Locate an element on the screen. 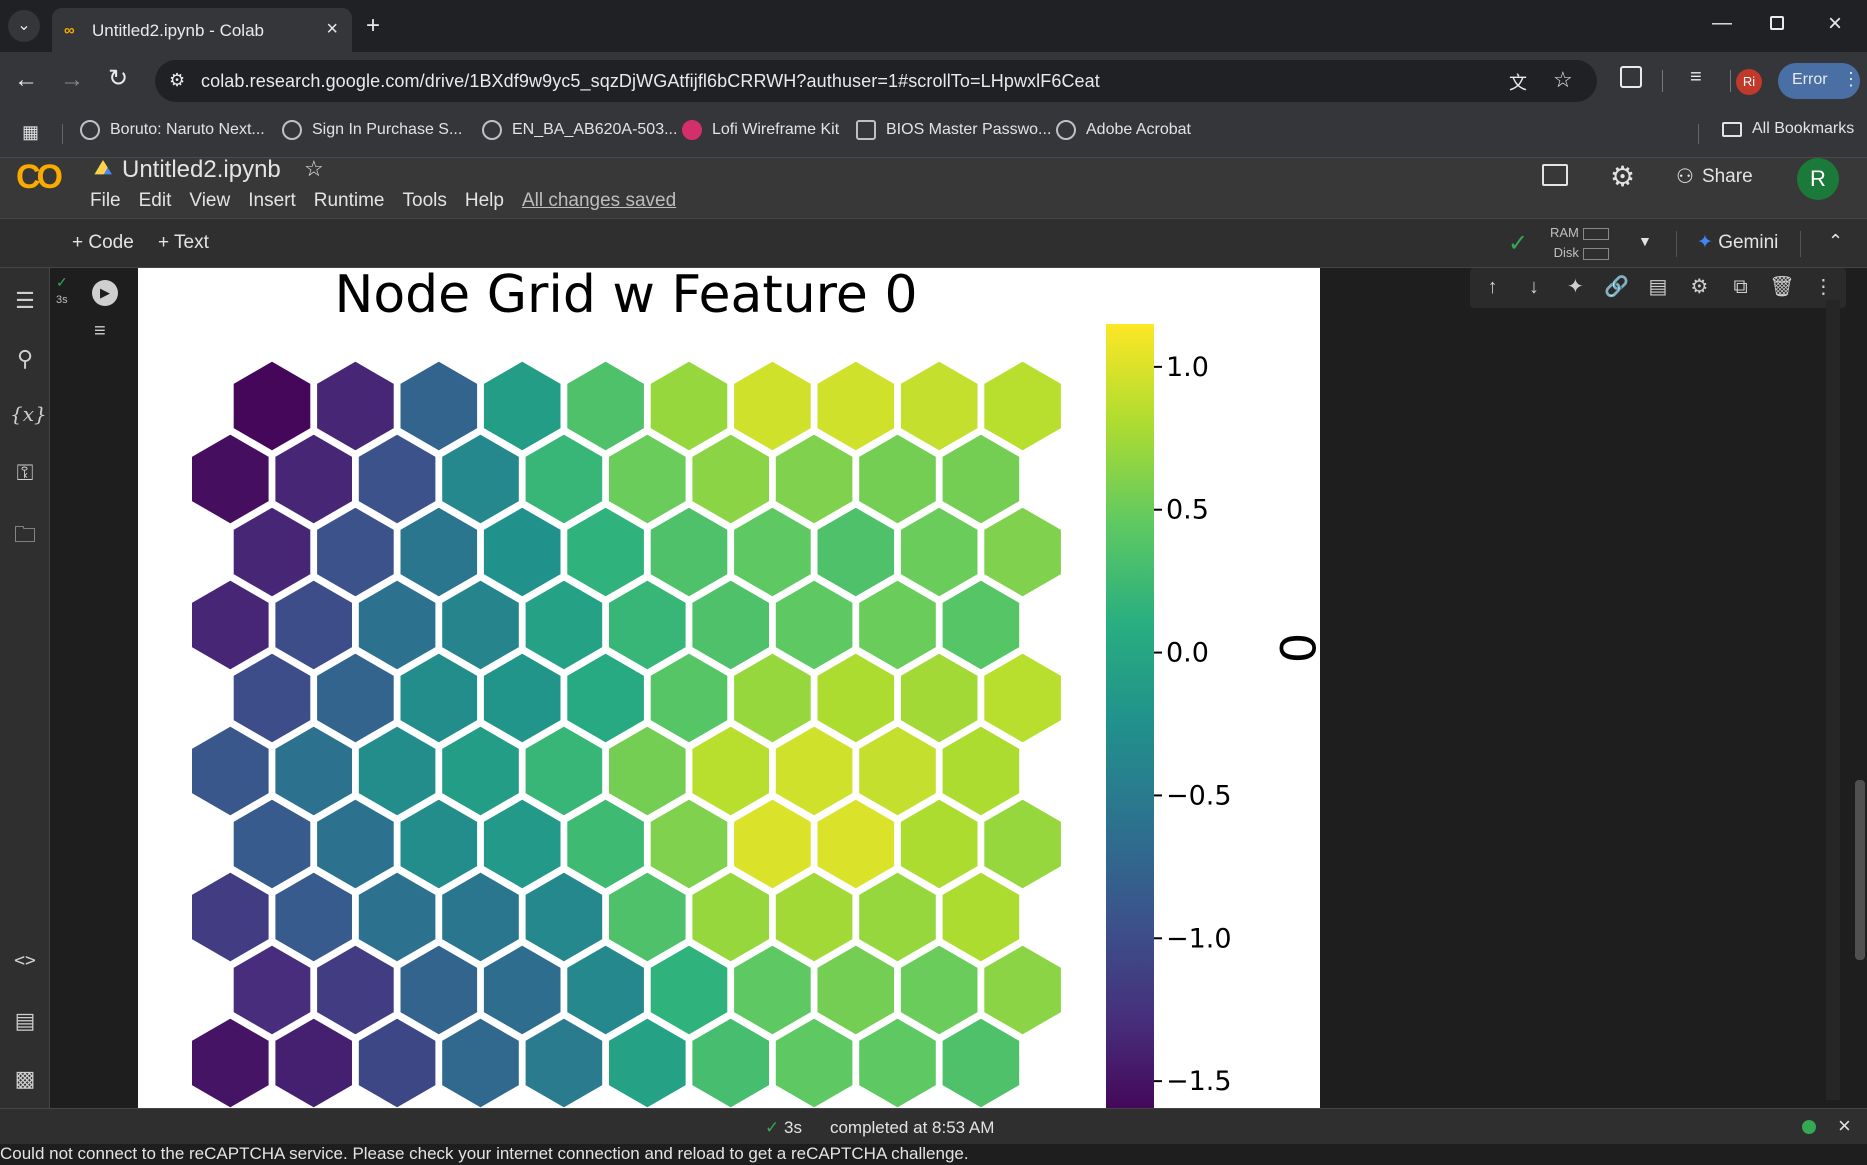 The width and height of the screenshot is (1867, 1165). window-close-button: × is located at coordinates (1835, 24).